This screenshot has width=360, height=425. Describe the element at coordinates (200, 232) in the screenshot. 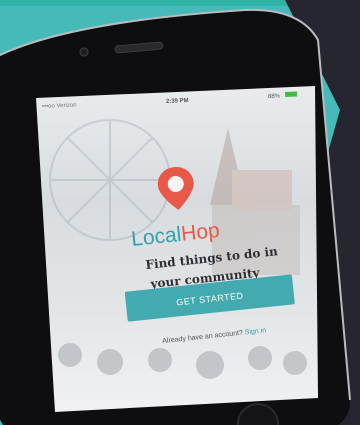

I see `logo-text-hop: Hop` at that location.